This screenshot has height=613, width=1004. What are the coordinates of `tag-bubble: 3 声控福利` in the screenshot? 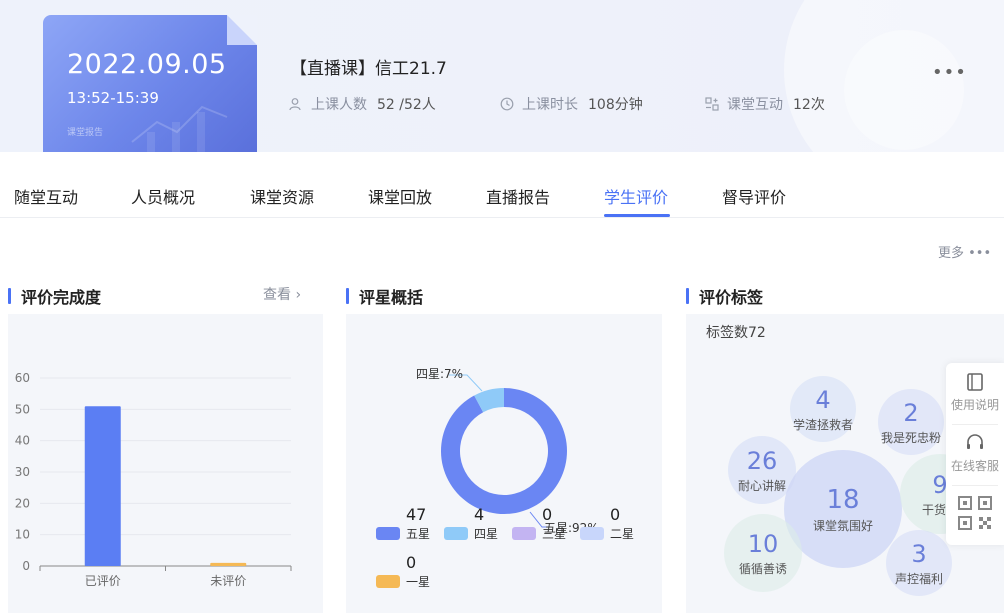 It's located at (919, 563).